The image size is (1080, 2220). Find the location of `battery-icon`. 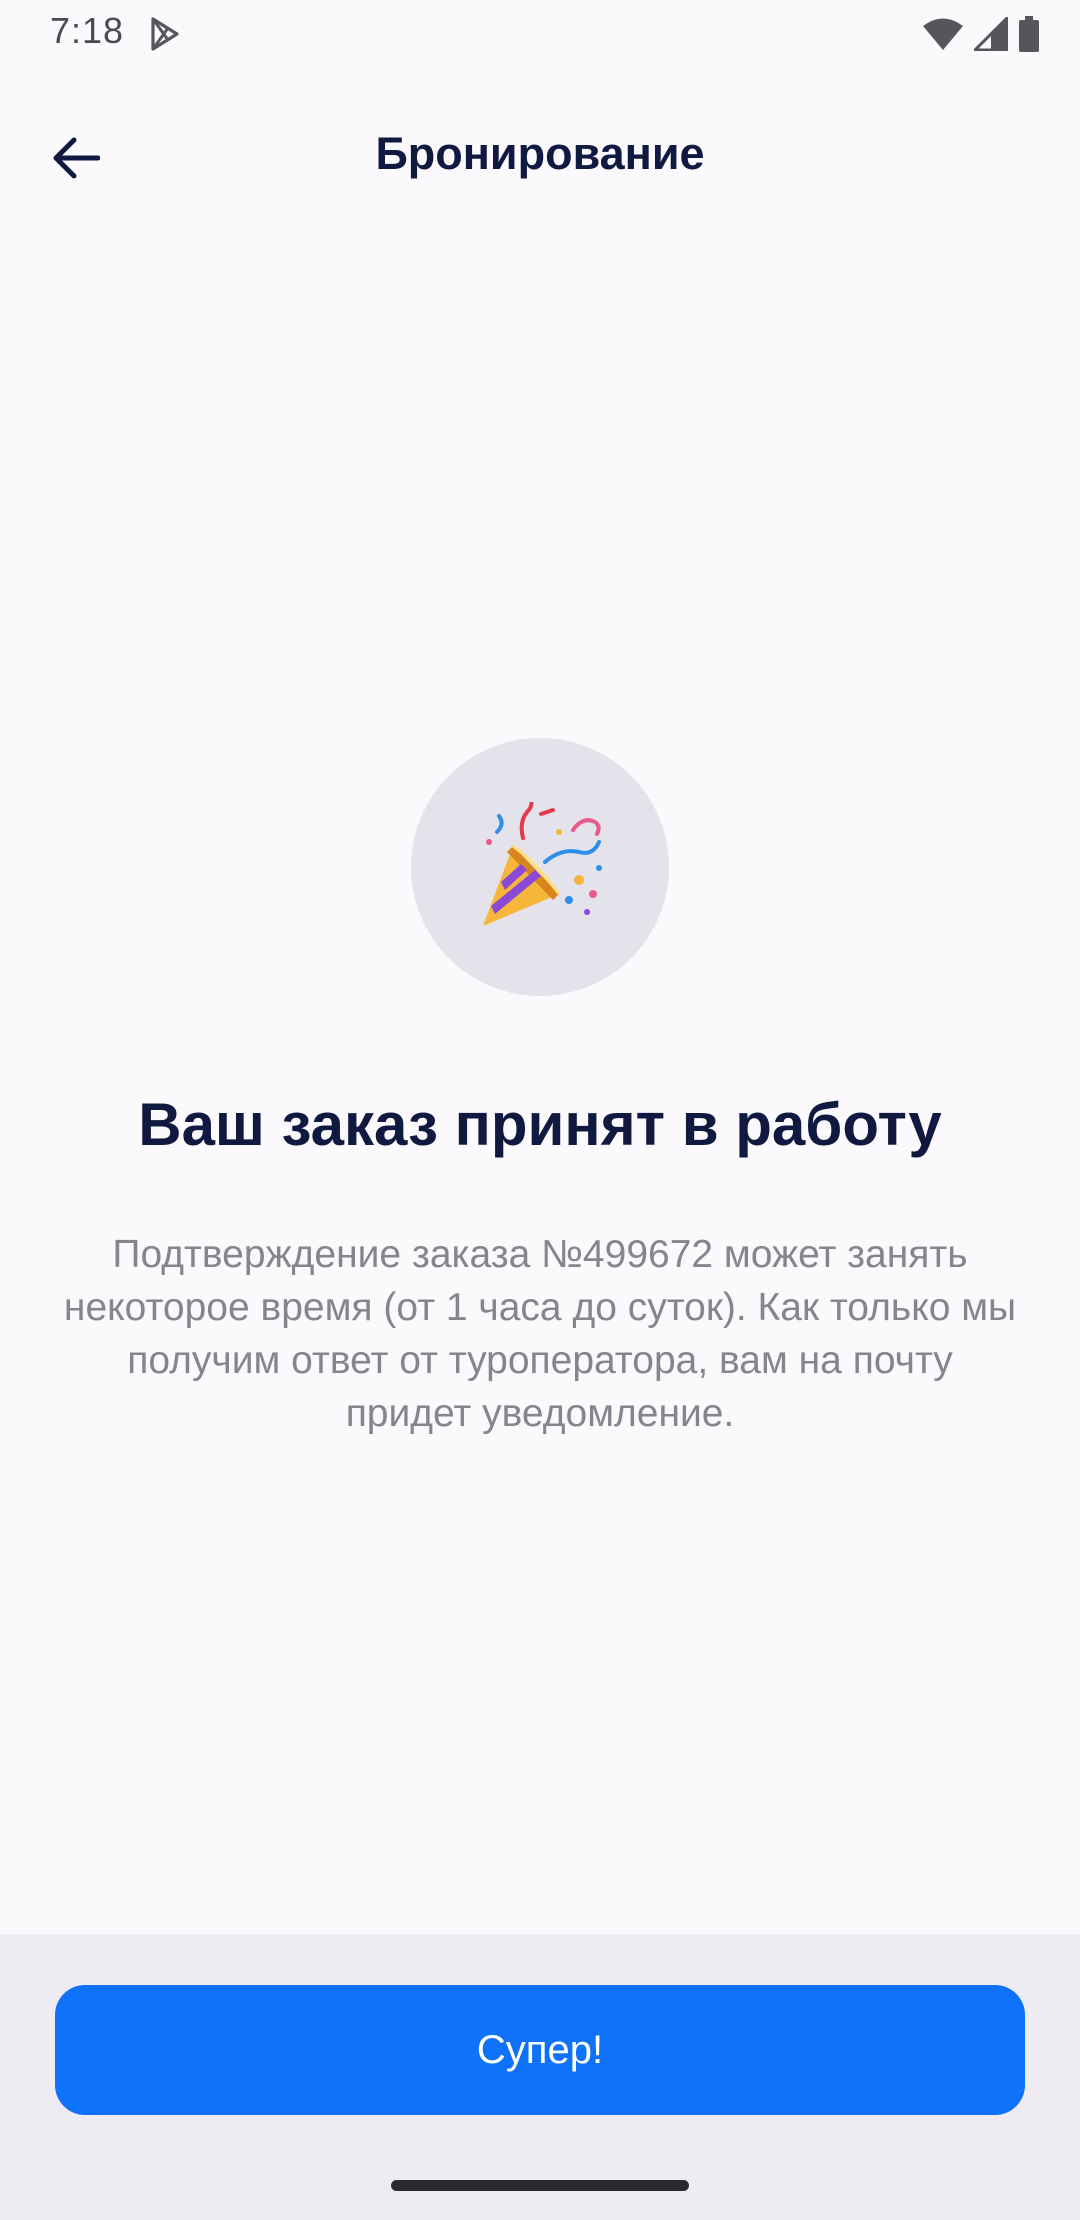

battery-icon is located at coordinates (1029, 34).